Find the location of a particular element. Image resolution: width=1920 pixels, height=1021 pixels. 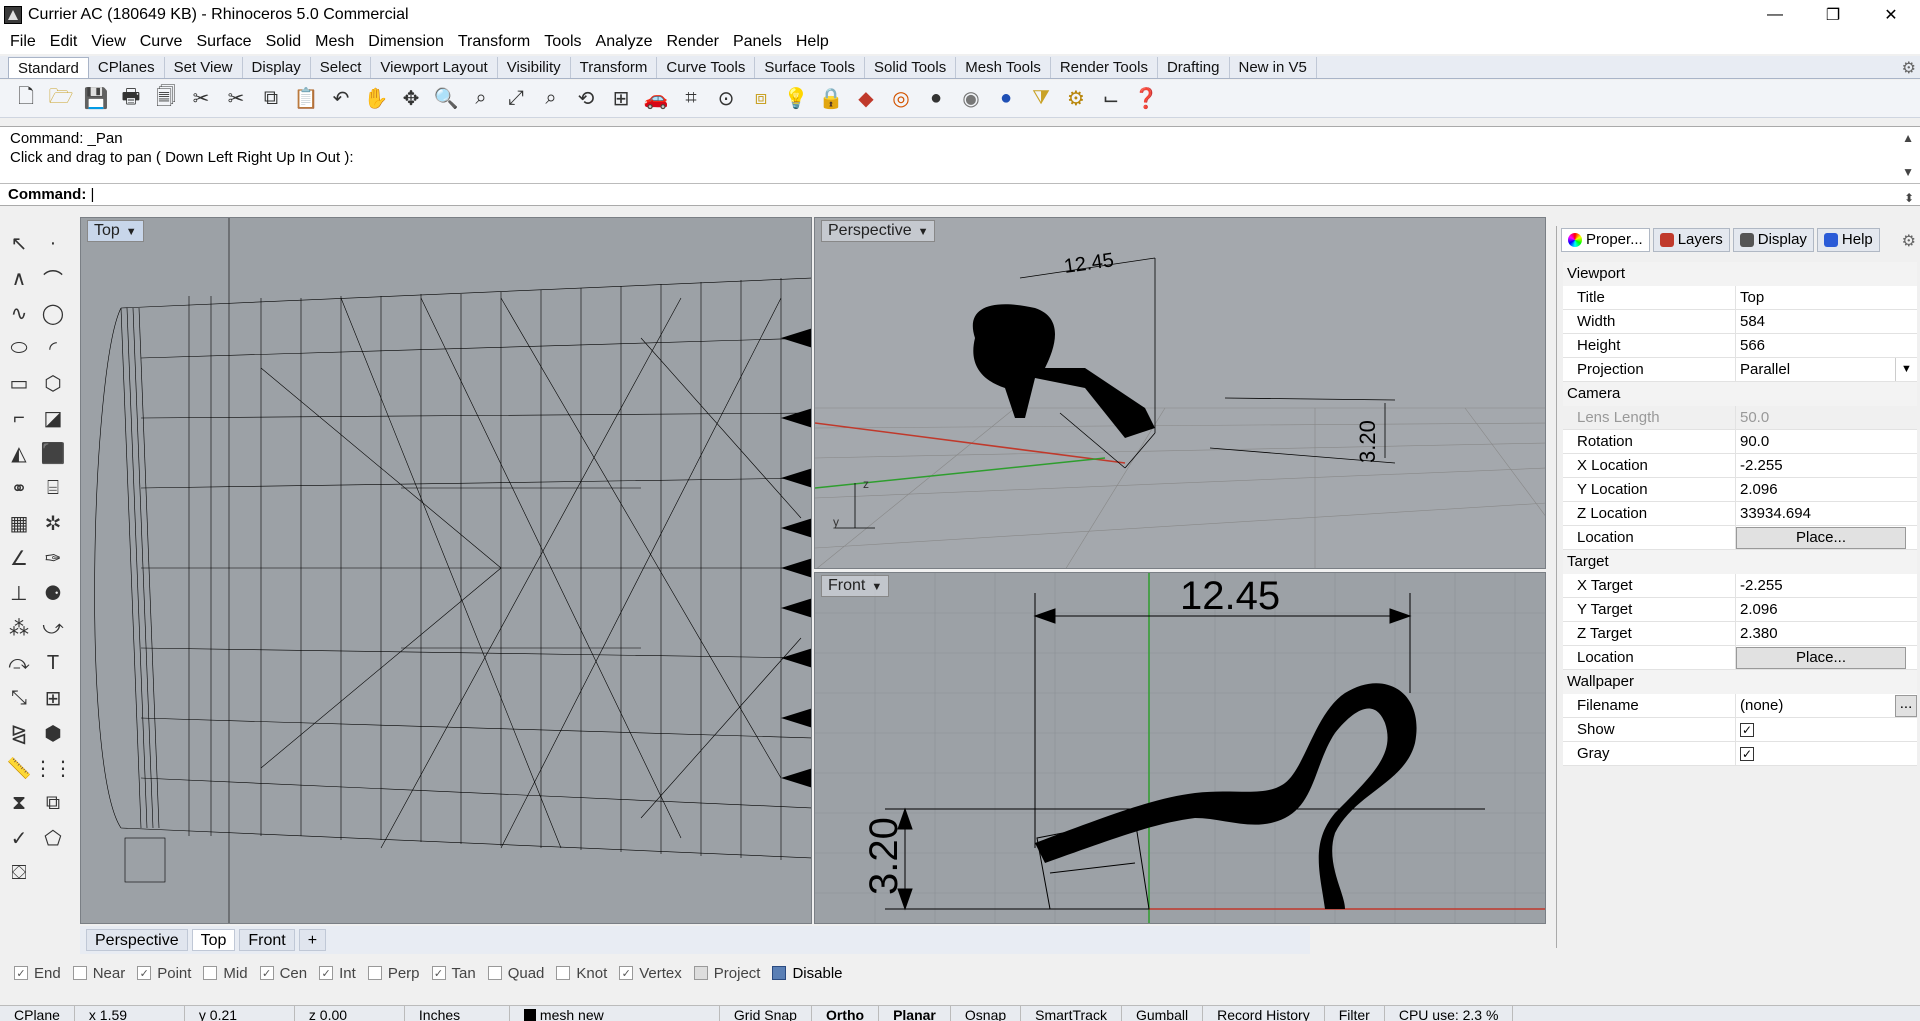

menu-tools: Tools is located at coordinates (563, 42).